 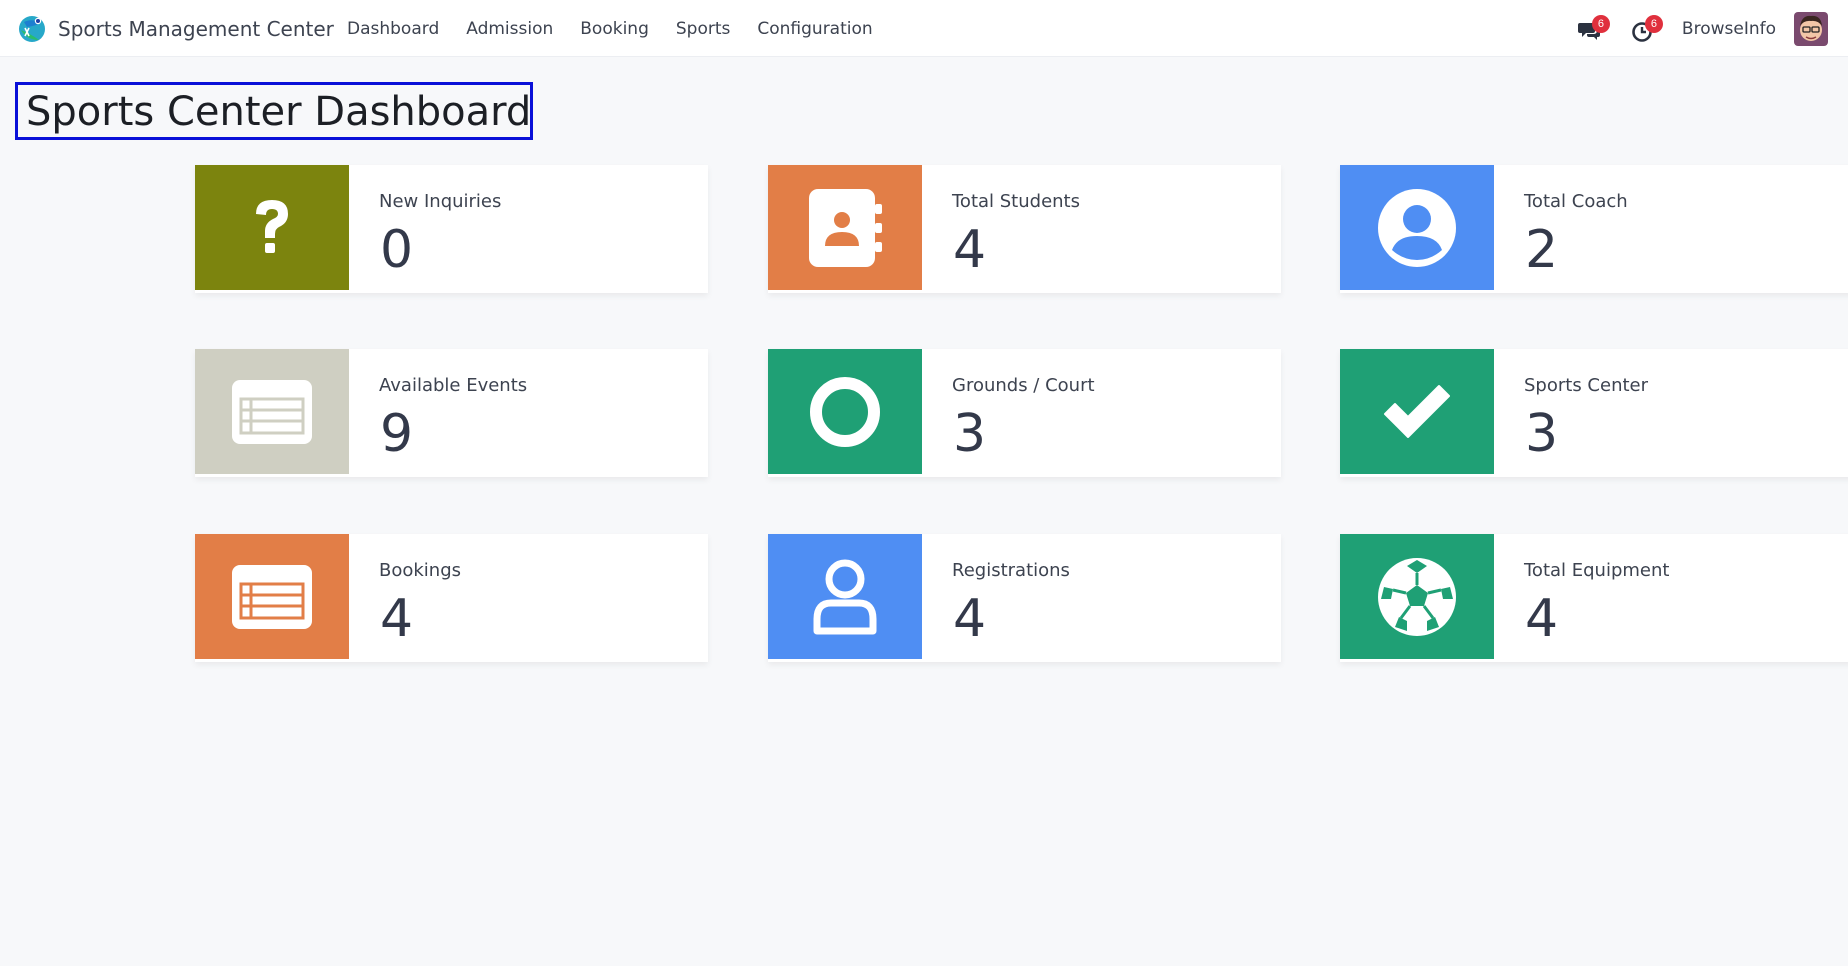 I want to click on card-label: Total Coach, so click(x=1576, y=201).